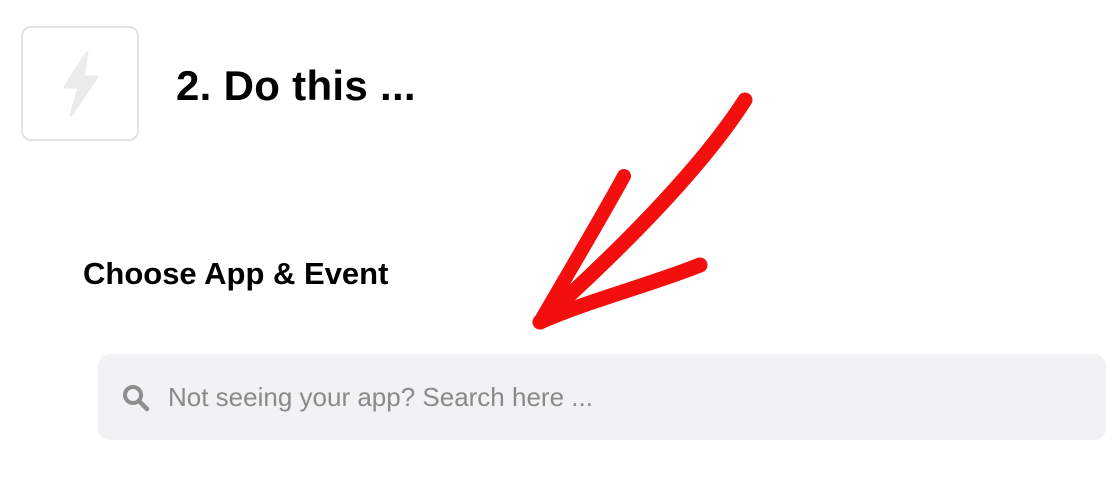 The image size is (1116, 491). What do you see at coordinates (618, 397) in the screenshot?
I see `search-input` at bounding box center [618, 397].